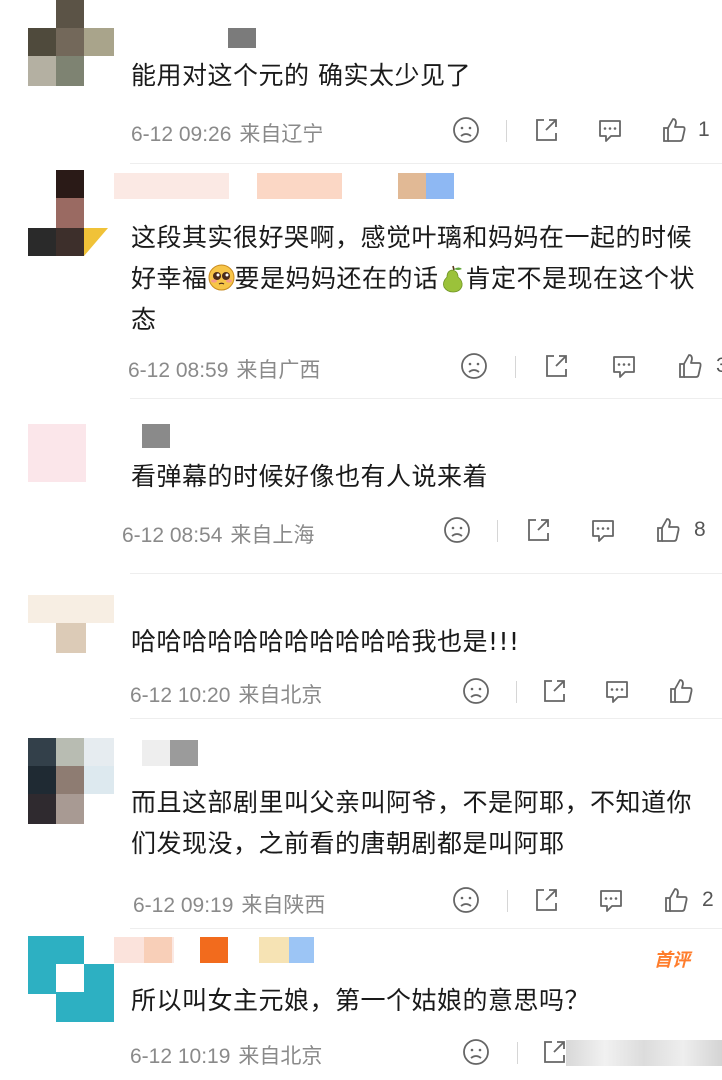 This screenshot has height=1080, width=722. I want to click on like-count: 2, so click(708, 899).